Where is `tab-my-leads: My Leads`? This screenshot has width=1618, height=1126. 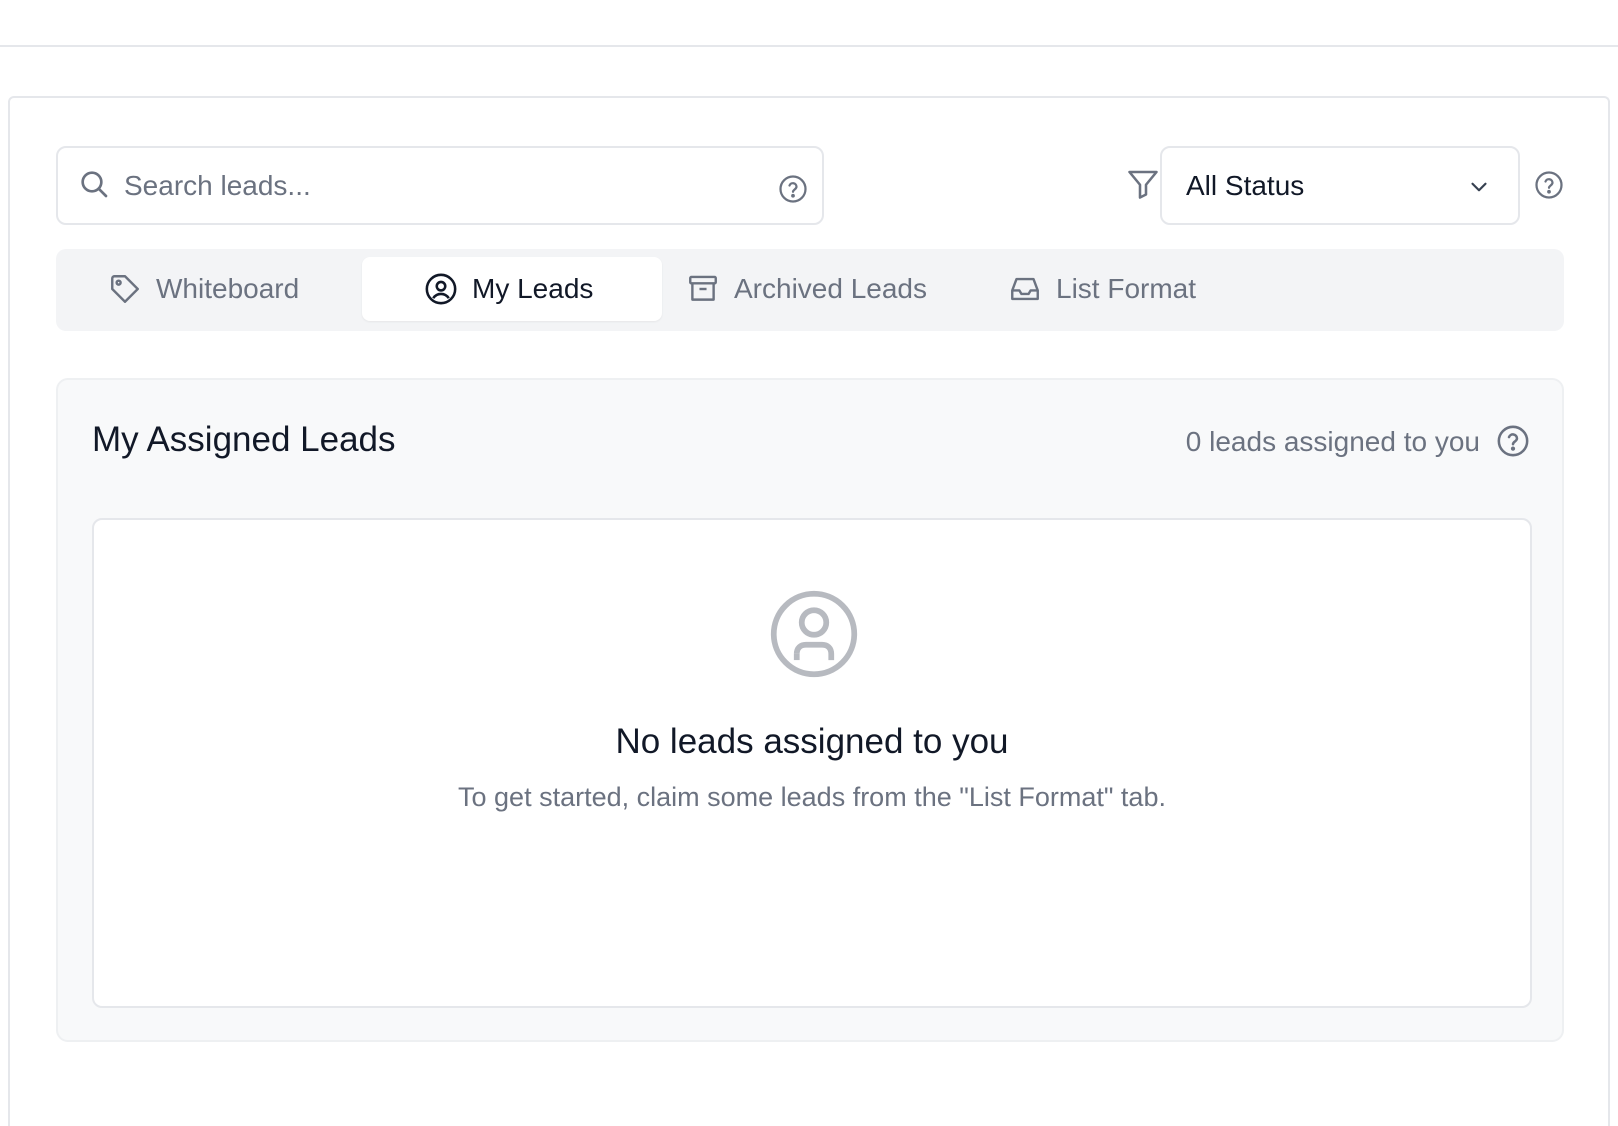
tab-my-leads: My Leads is located at coordinates (512, 289).